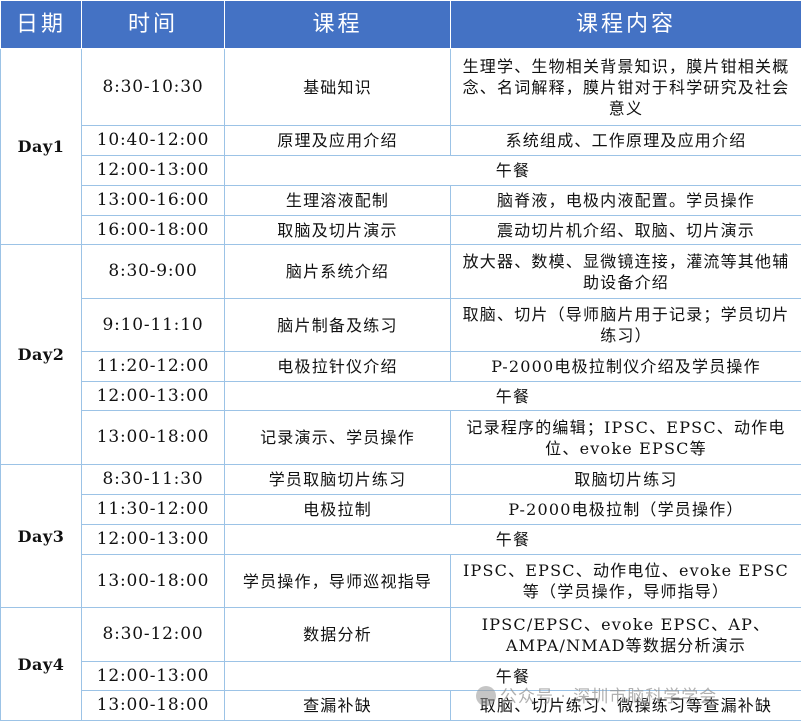 This screenshot has height=721, width=801. What do you see at coordinates (153, 272) in the screenshot?
I see `time-cell: 8:30-9:00` at bounding box center [153, 272].